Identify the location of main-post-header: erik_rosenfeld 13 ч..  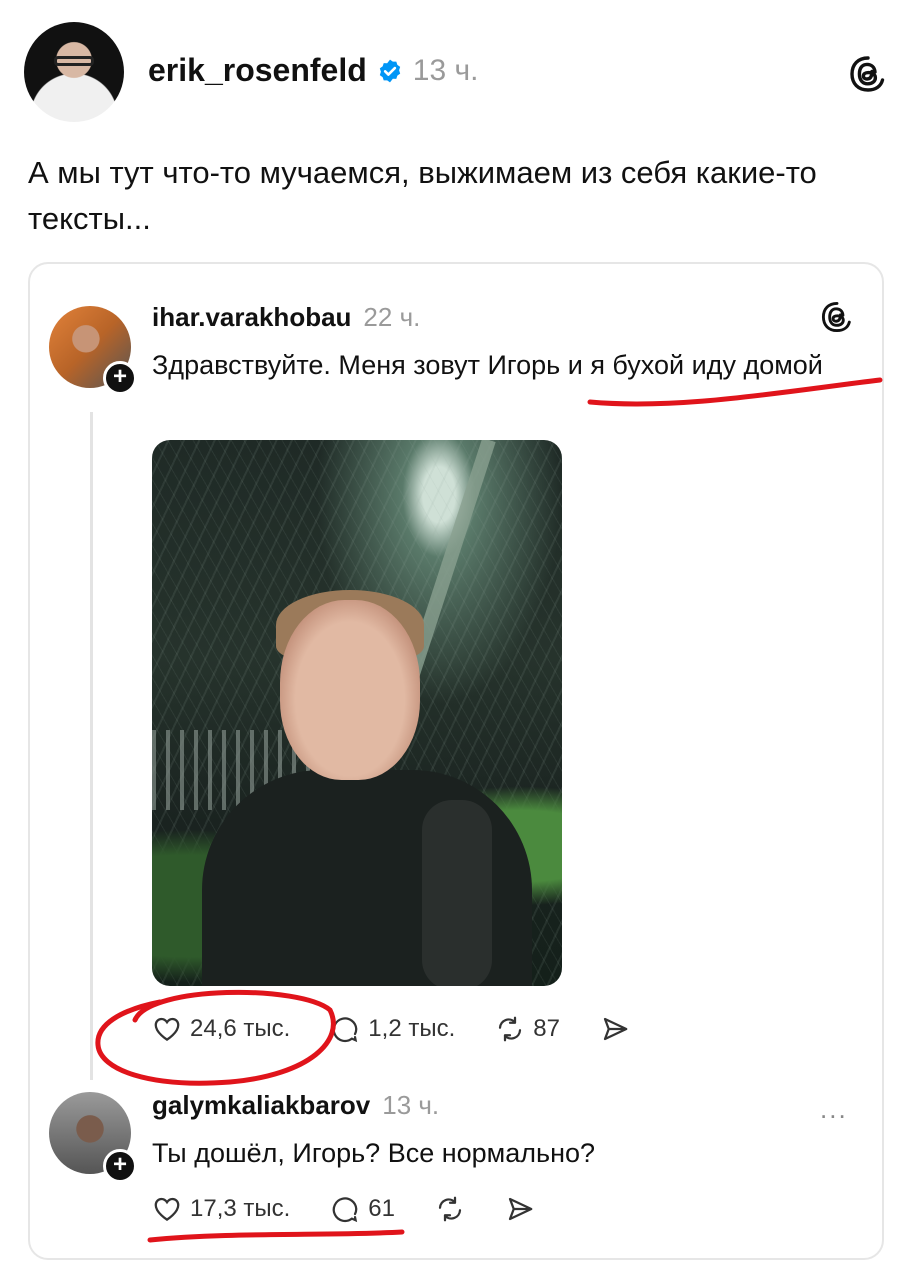
(456, 72).